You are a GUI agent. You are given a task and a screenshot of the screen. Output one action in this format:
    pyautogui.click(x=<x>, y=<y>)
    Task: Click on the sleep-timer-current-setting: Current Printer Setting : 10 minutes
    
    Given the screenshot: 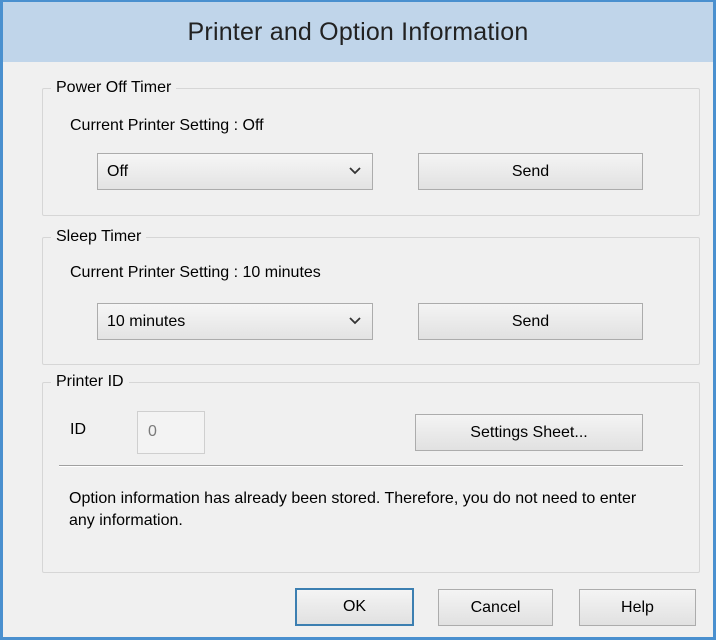 What is the action you would take?
    pyautogui.click(x=195, y=272)
    